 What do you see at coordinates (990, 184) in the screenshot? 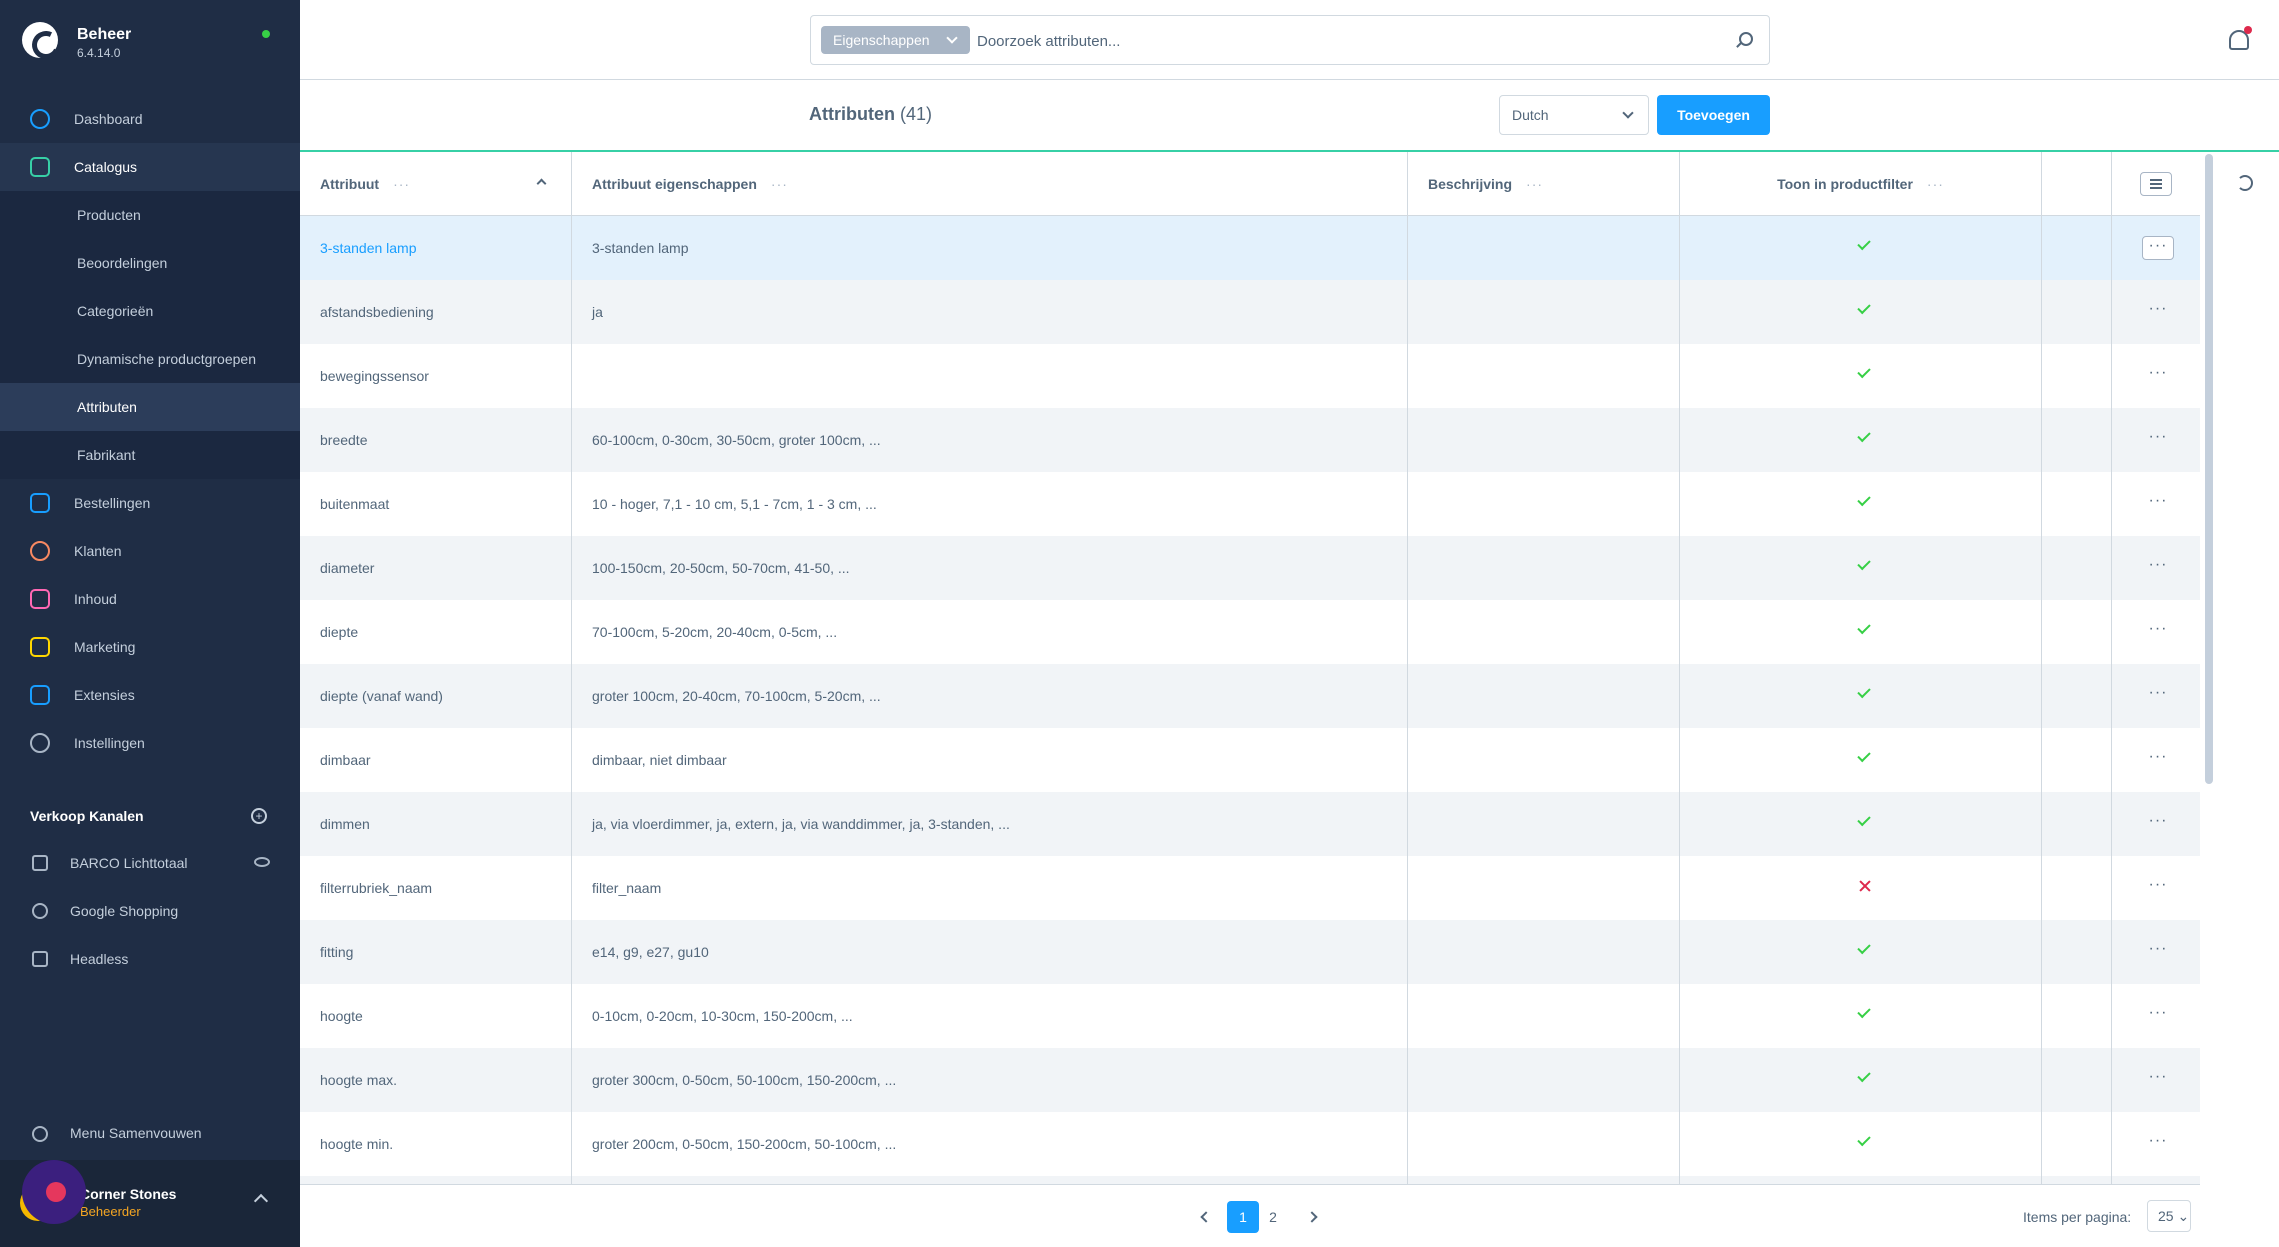
I see `column-header-options: Attribuut eigenschappen ···` at bounding box center [990, 184].